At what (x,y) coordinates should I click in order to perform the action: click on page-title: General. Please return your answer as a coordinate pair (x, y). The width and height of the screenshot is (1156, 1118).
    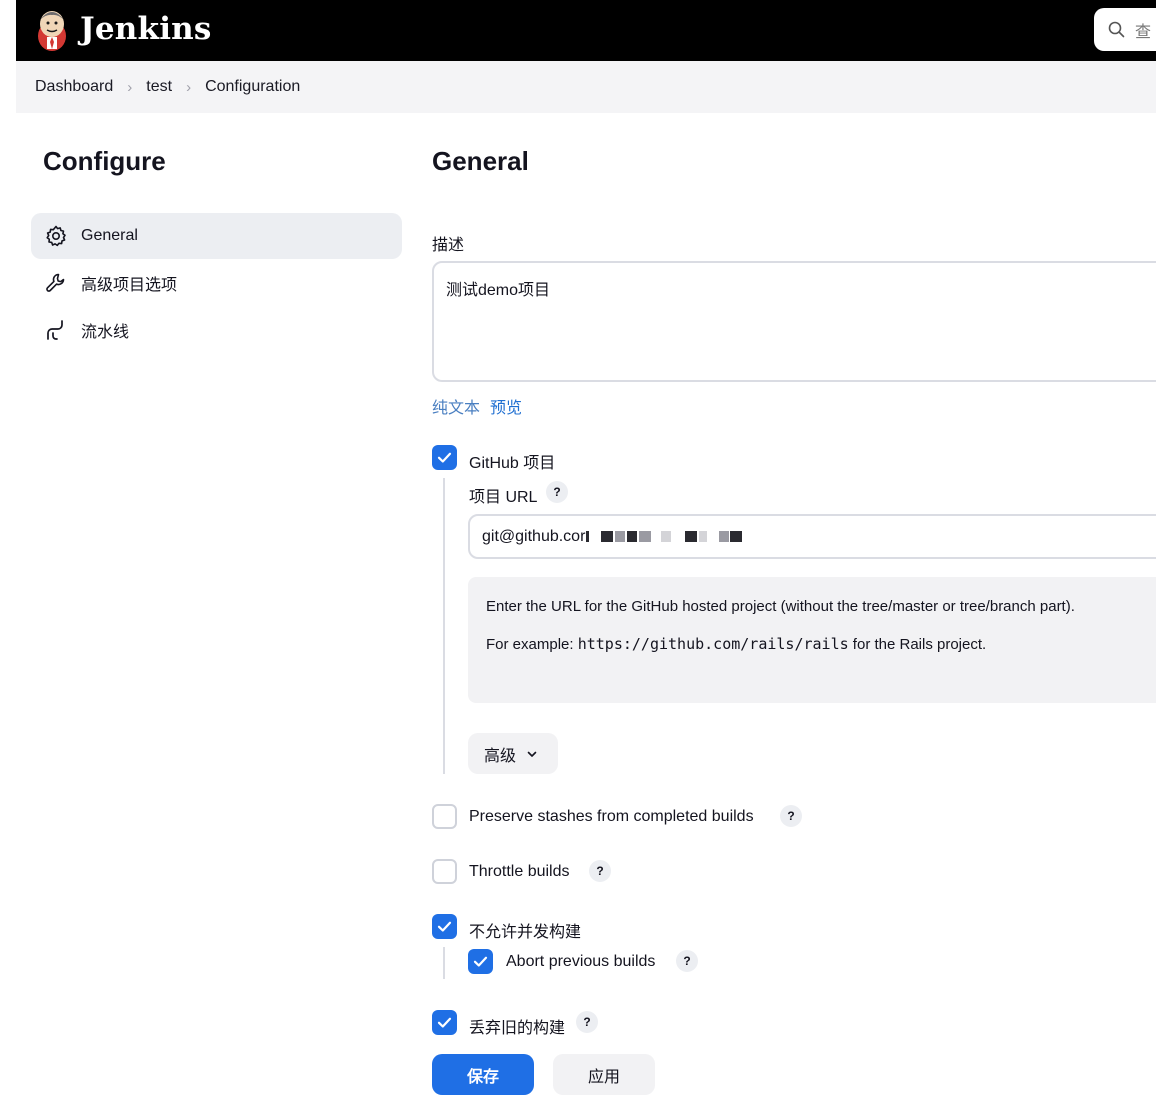
    Looking at the image, I should click on (480, 161).